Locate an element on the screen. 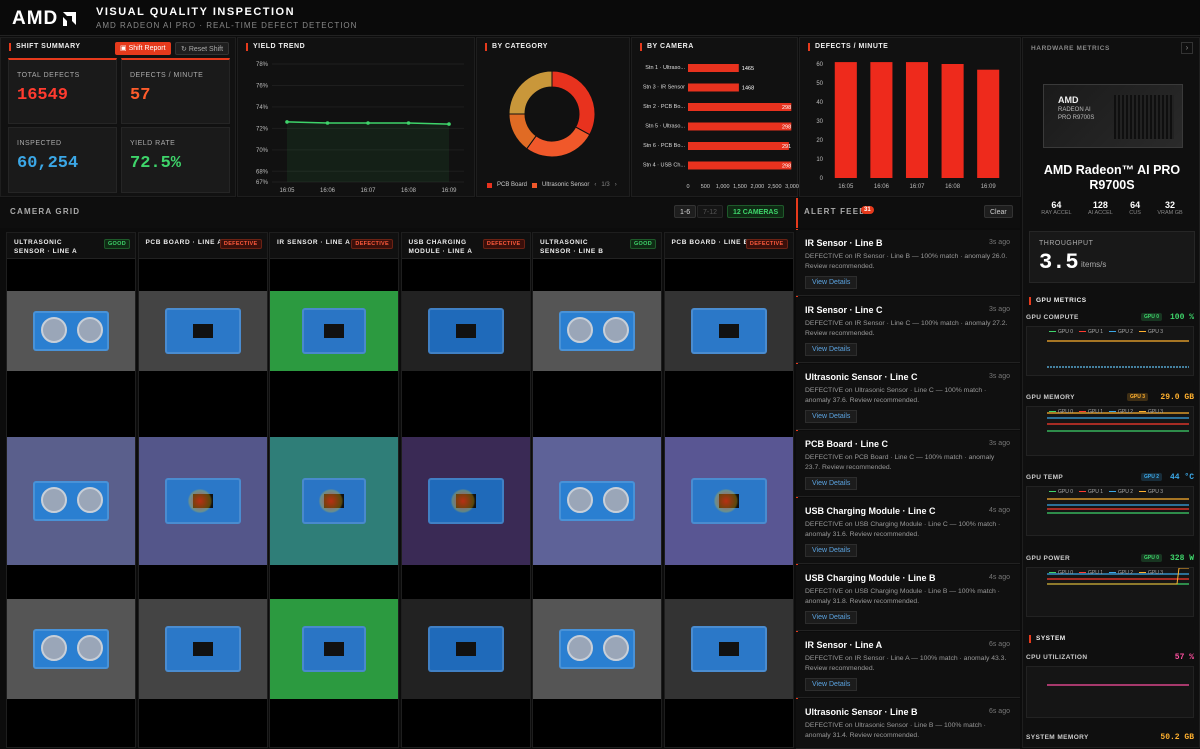 This screenshot has width=1200, height=749. gpu-metric-label: GPU TEMP is located at coordinates (1045, 477).